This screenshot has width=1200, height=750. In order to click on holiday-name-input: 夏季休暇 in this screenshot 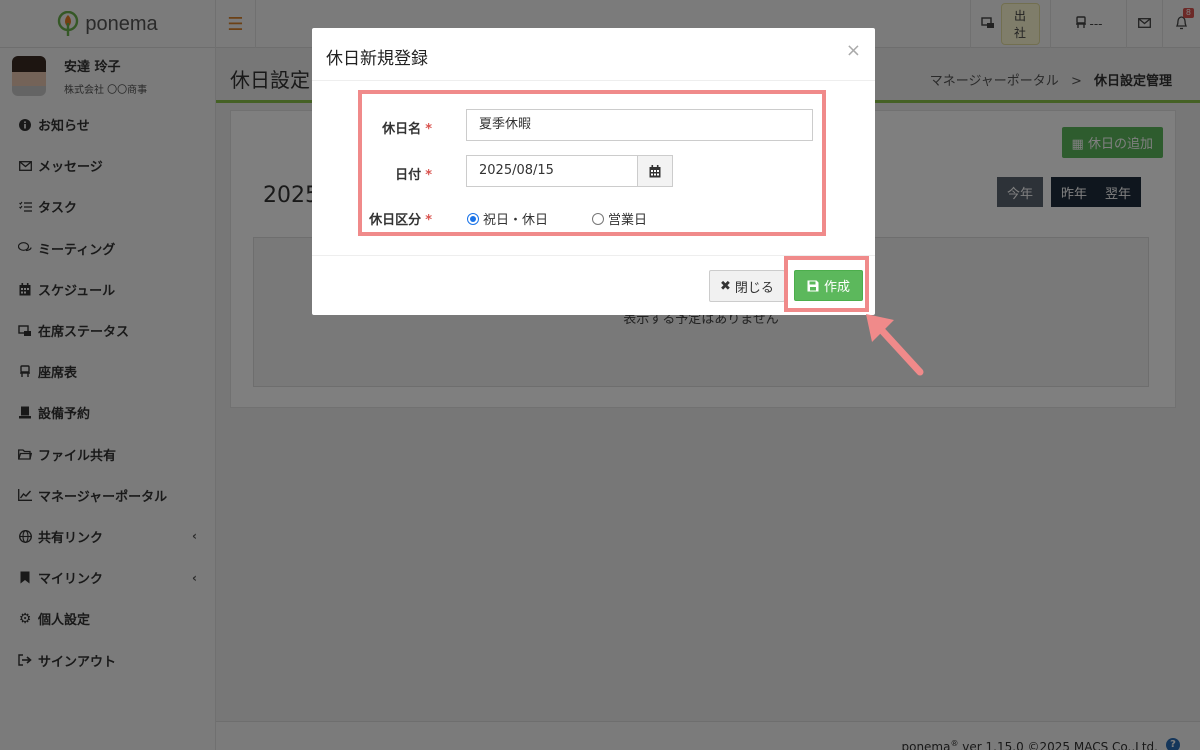, I will do `click(639, 125)`.